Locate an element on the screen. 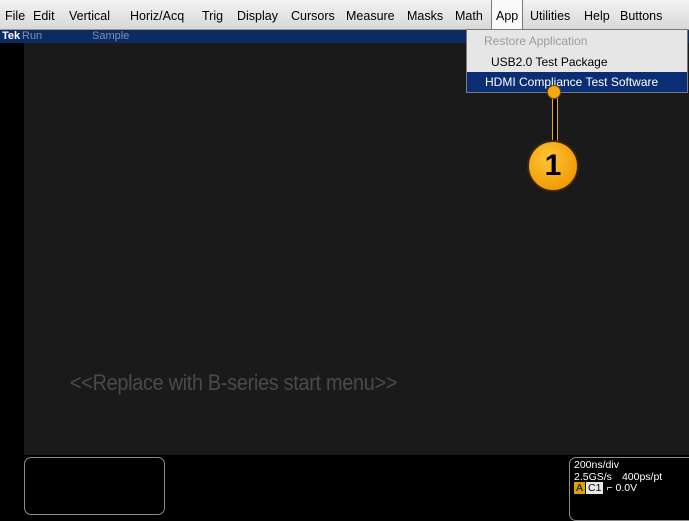 The width and height of the screenshot is (689, 521). menu-math: Math is located at coordinates (469, 14).